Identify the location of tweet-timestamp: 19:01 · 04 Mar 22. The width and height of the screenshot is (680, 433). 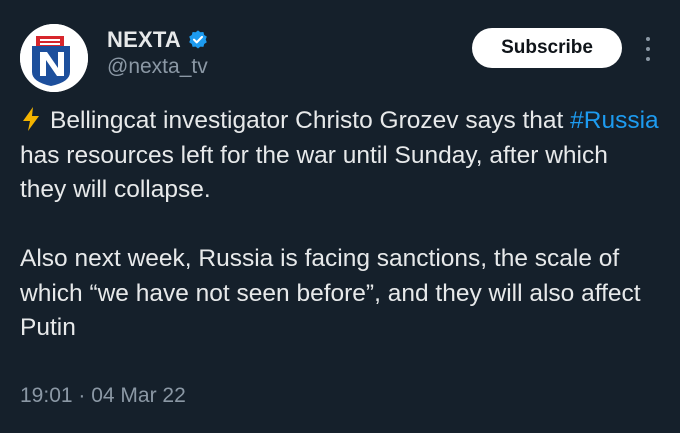
(103, 396).